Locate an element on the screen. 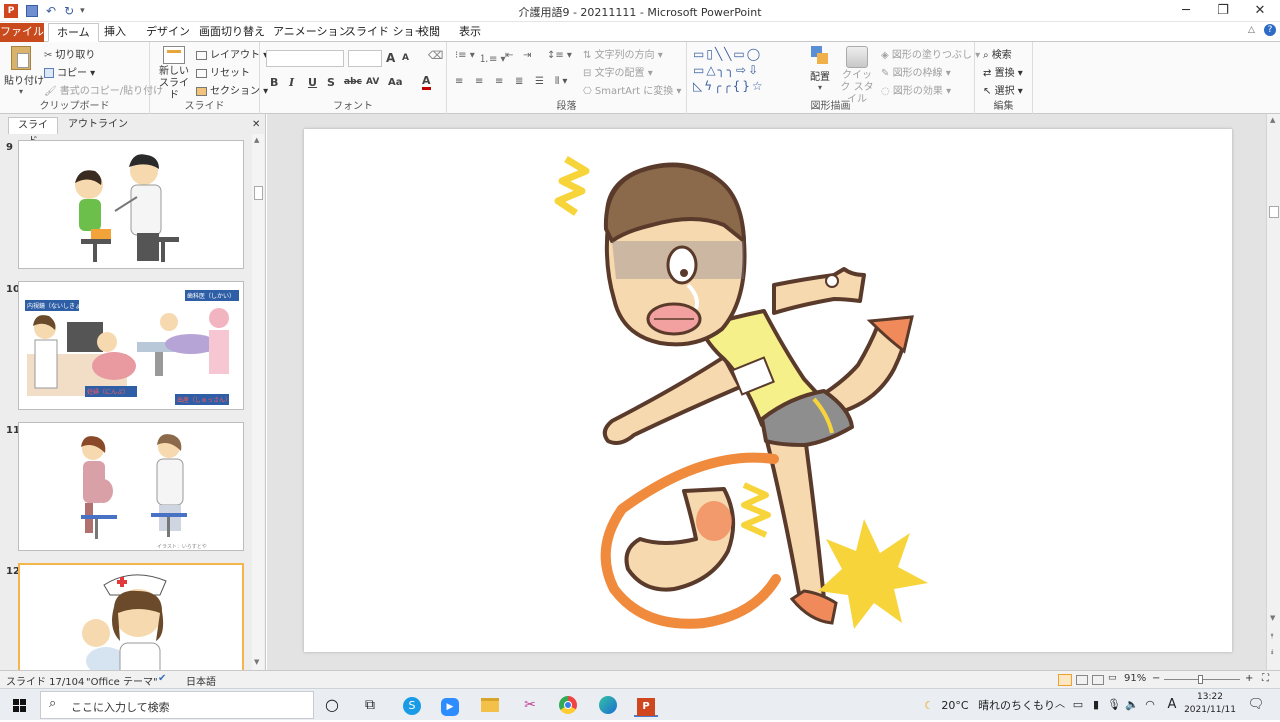 The height and width of the screenshot is (722, 1280). zoom-in-button: + is located at coordinates (1249, 678).